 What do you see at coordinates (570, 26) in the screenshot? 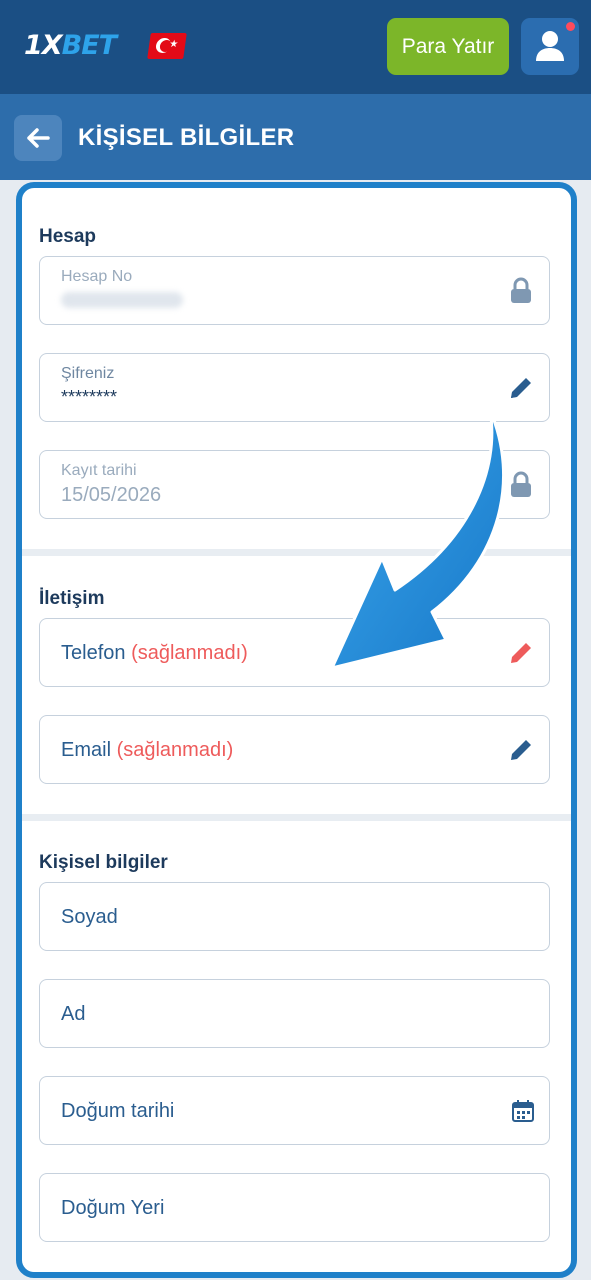
I see `notification-dot` at bounding box center [570, 26].